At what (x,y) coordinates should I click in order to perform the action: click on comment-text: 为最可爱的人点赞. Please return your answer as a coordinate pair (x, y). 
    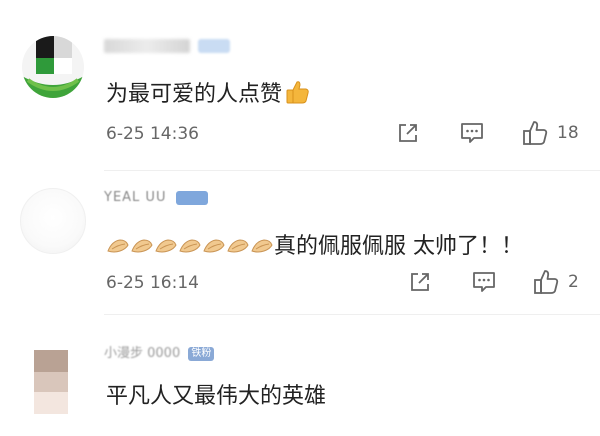
    Looking at the image, I should click on (208, 92).